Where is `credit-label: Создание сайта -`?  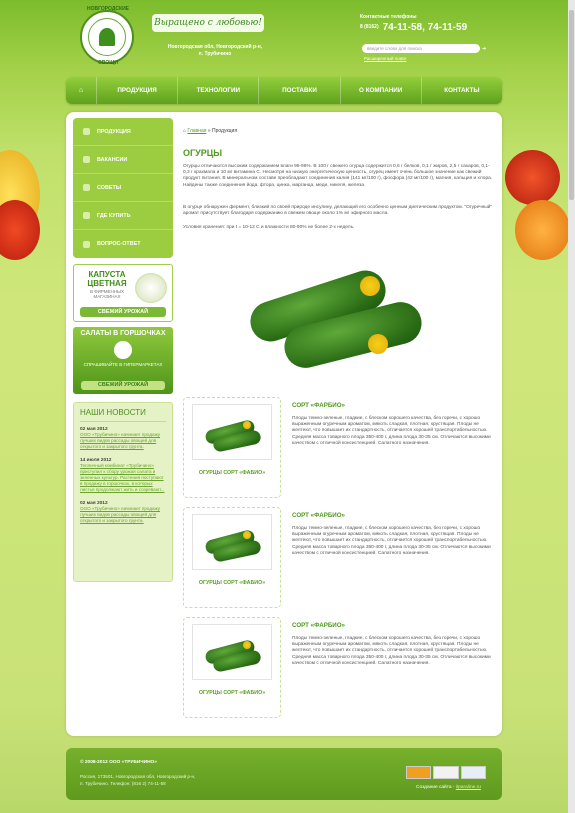
credit-label: Создание сайта - is located at coordinates (435, 787).